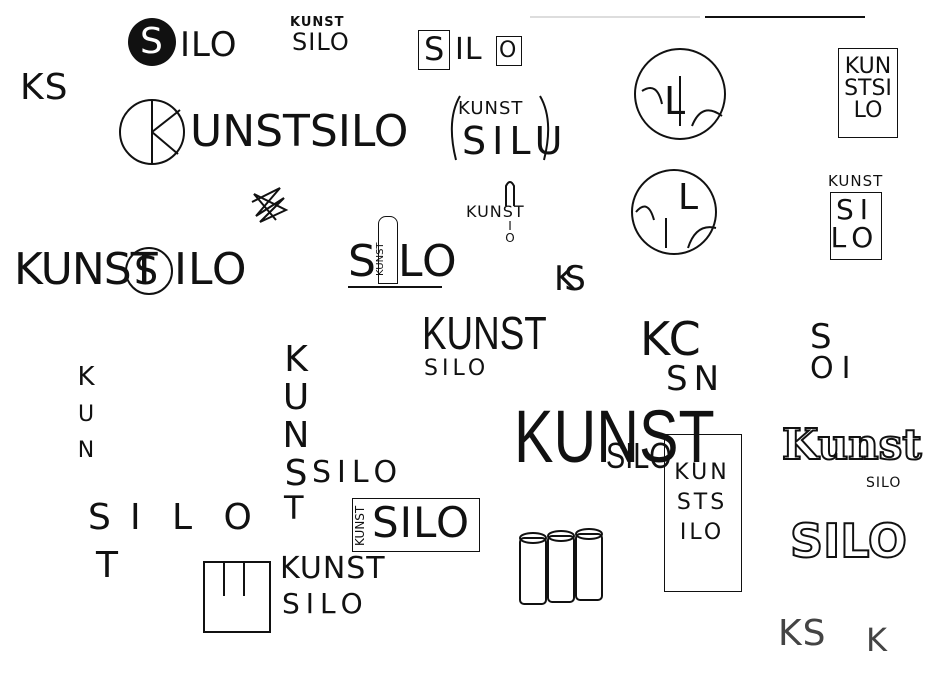 Image resolution: width=934 pixels, height=686 pixels. What do you see at coordinates (500, 128) in the screenshot?
I see `arc-brackets` at bounding box center [500, 128].